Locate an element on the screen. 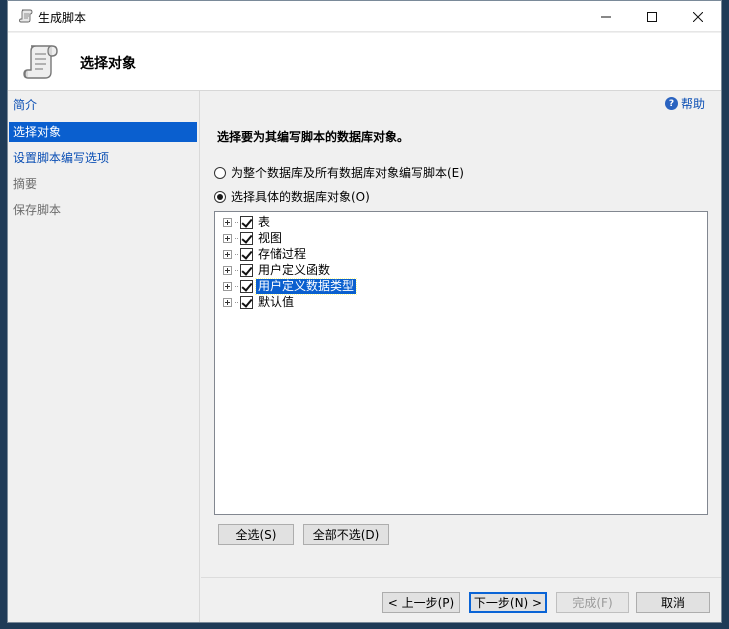 The height and width of the screenshot is (629, 729). radio-button-unchecked is located at coordinates (220, 172).